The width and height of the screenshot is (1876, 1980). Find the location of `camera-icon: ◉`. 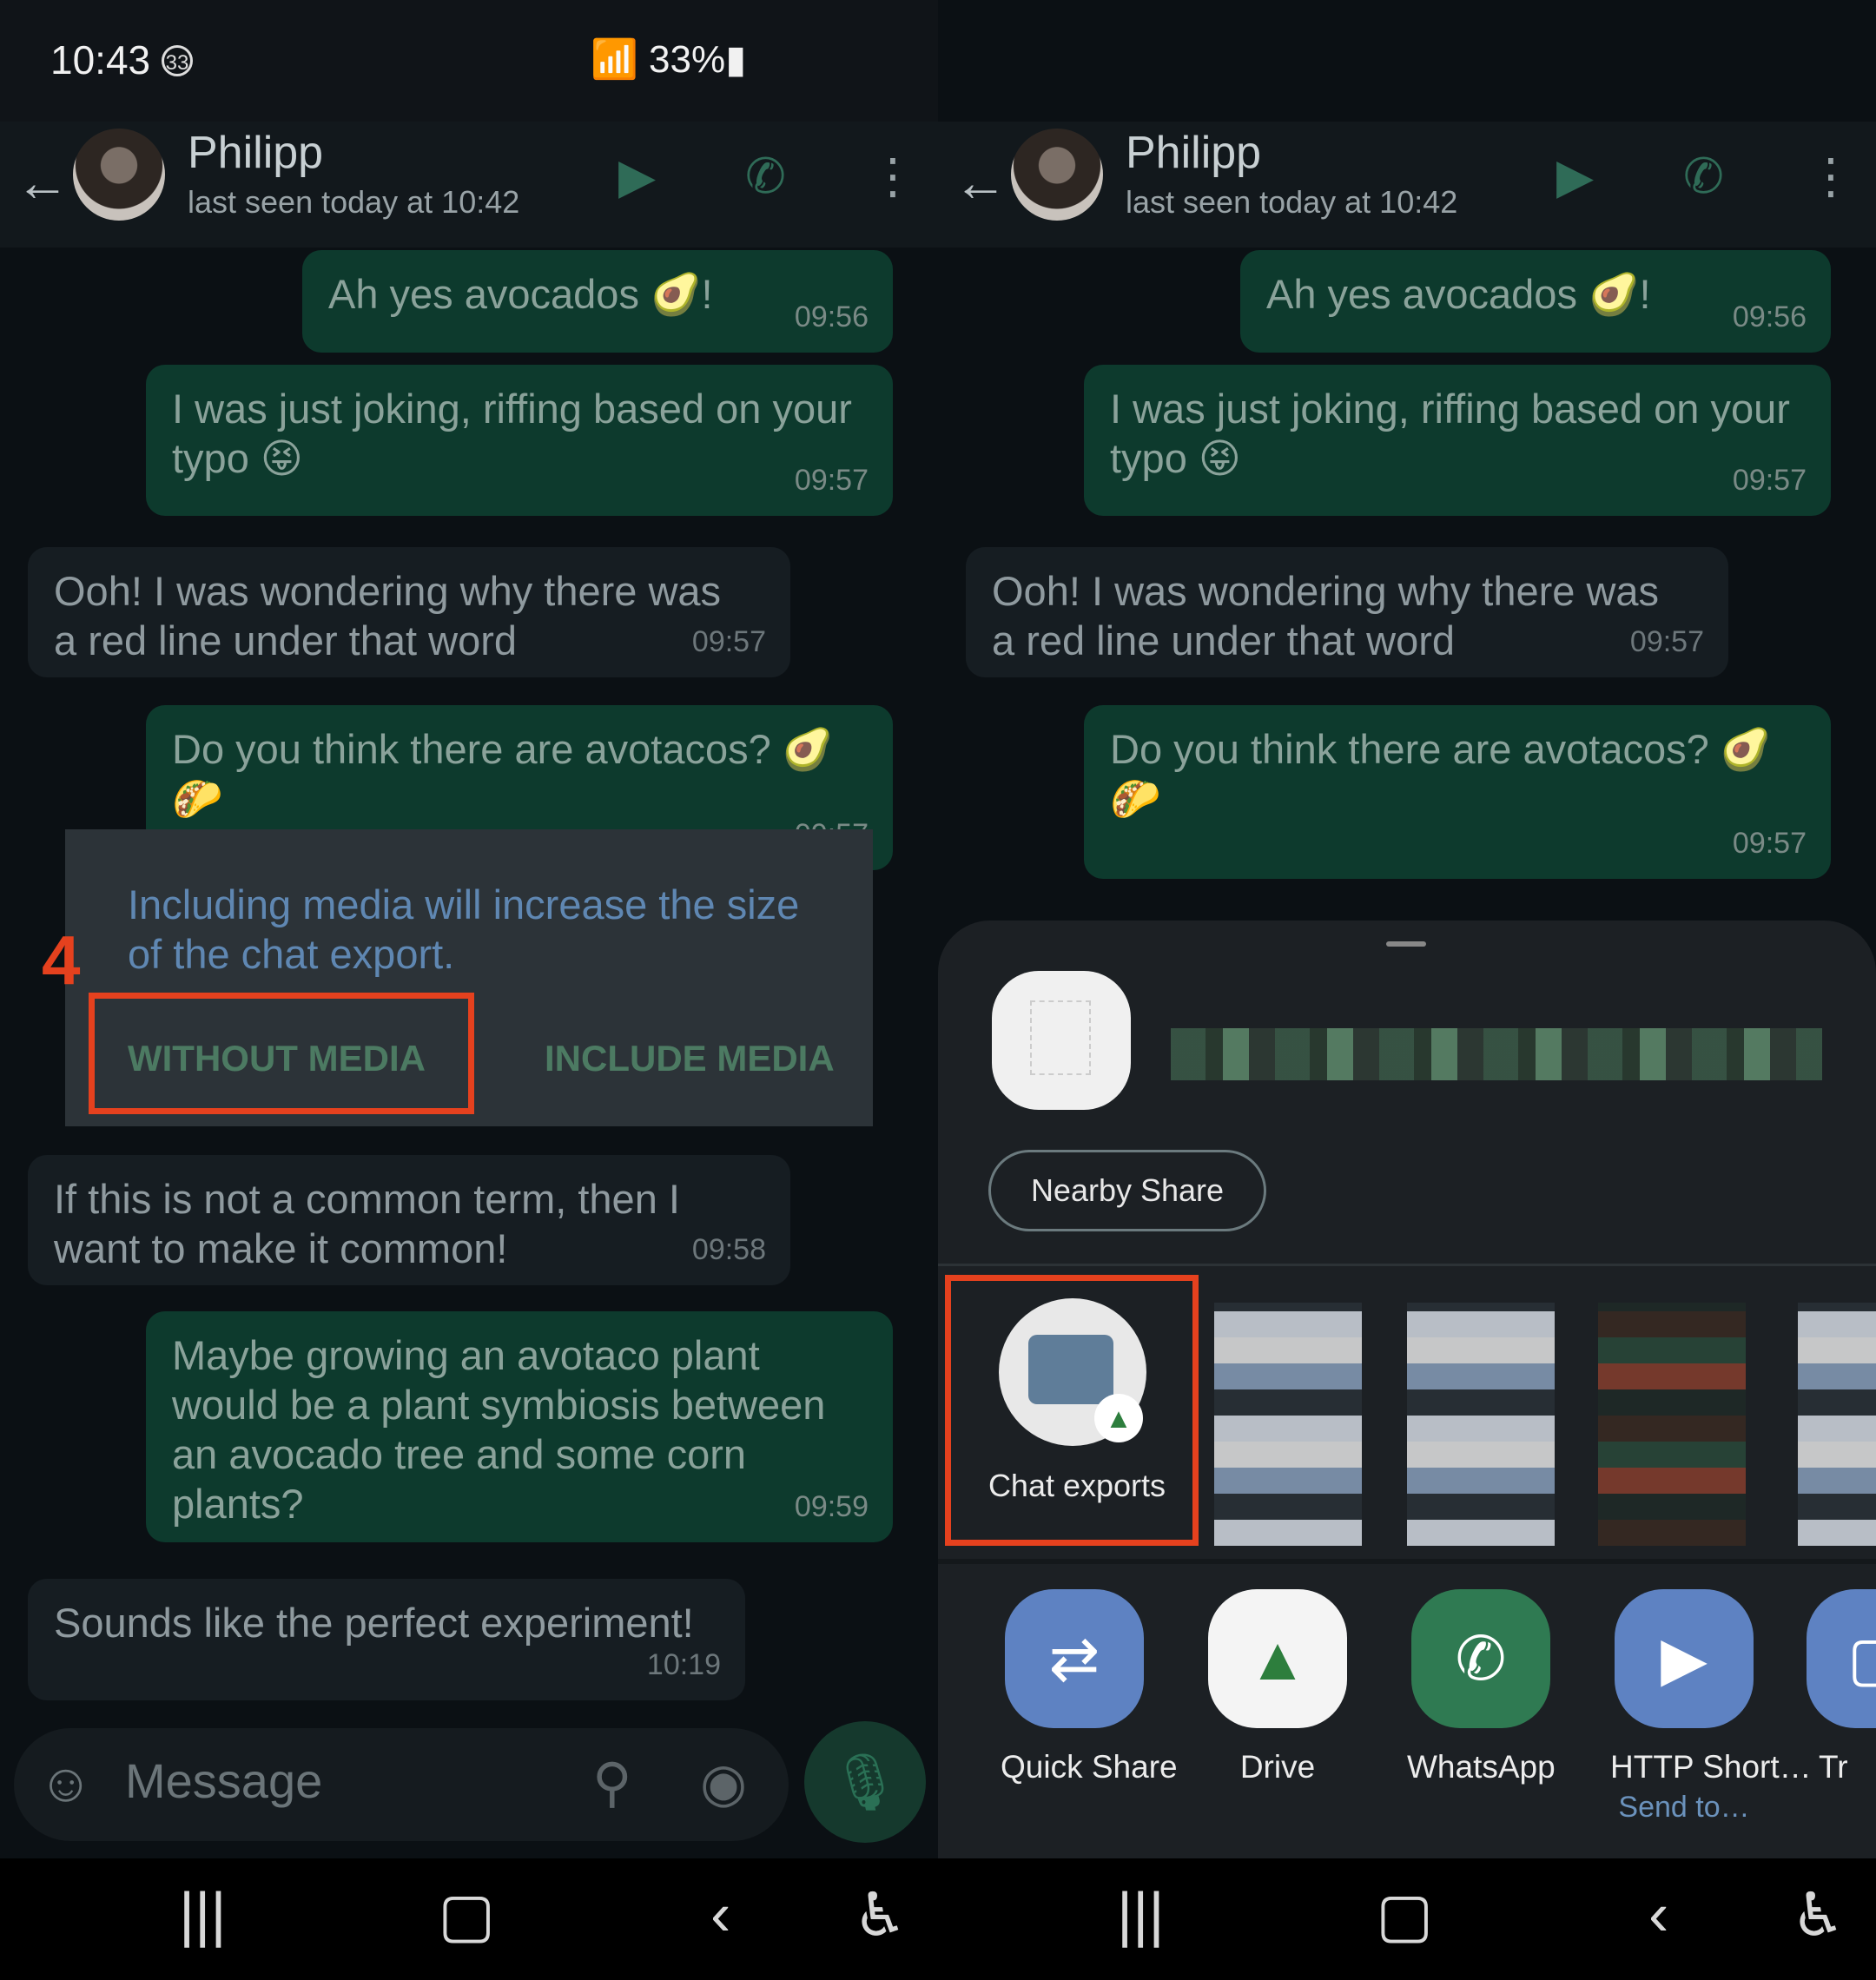

camera-icon: ◉ is located at coordinates (723, 1782).